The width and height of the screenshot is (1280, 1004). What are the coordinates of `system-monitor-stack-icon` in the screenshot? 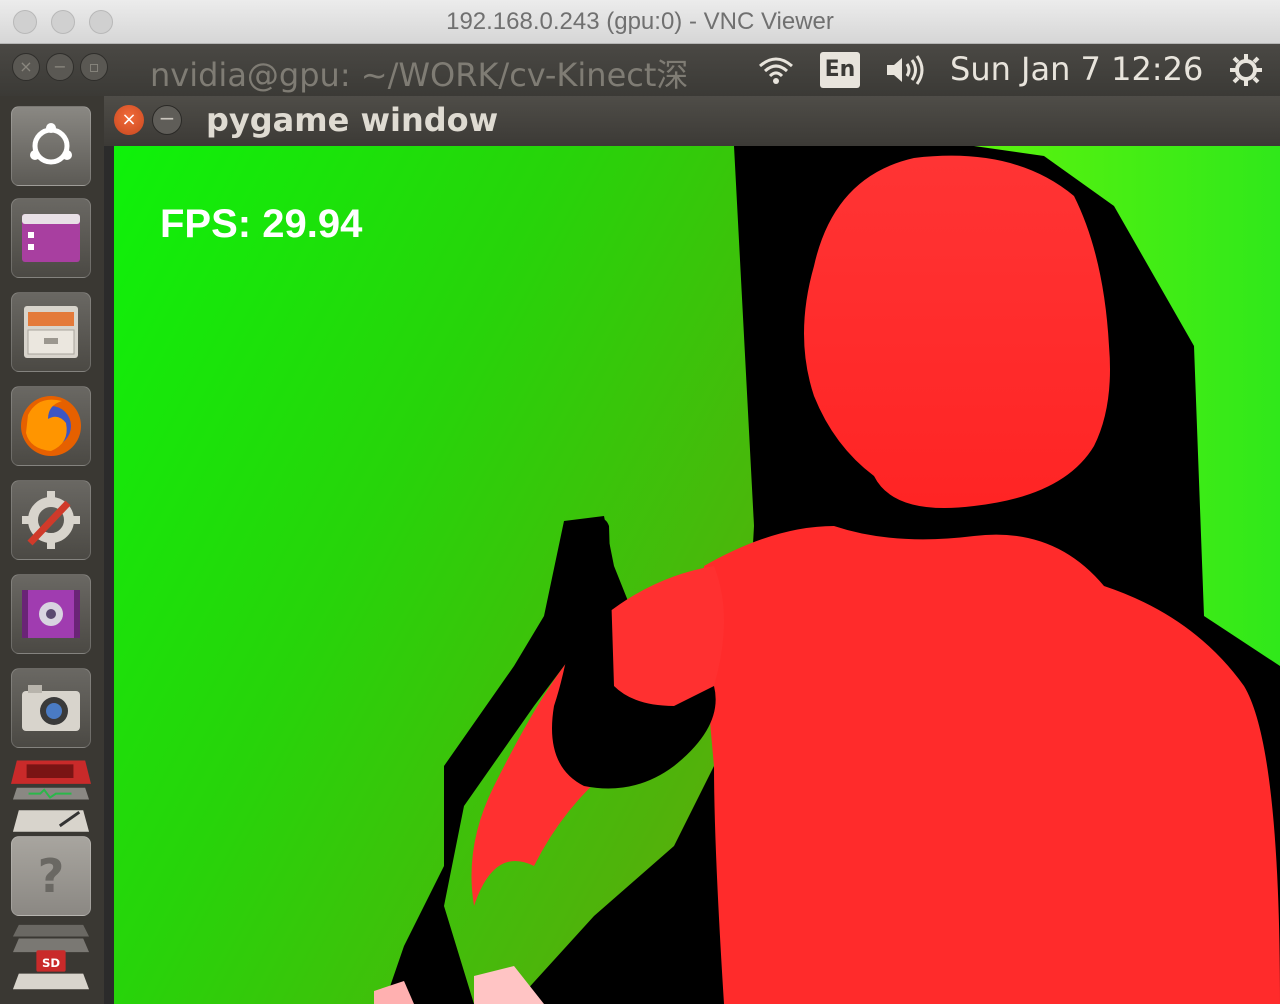 It's located at (51, 779).